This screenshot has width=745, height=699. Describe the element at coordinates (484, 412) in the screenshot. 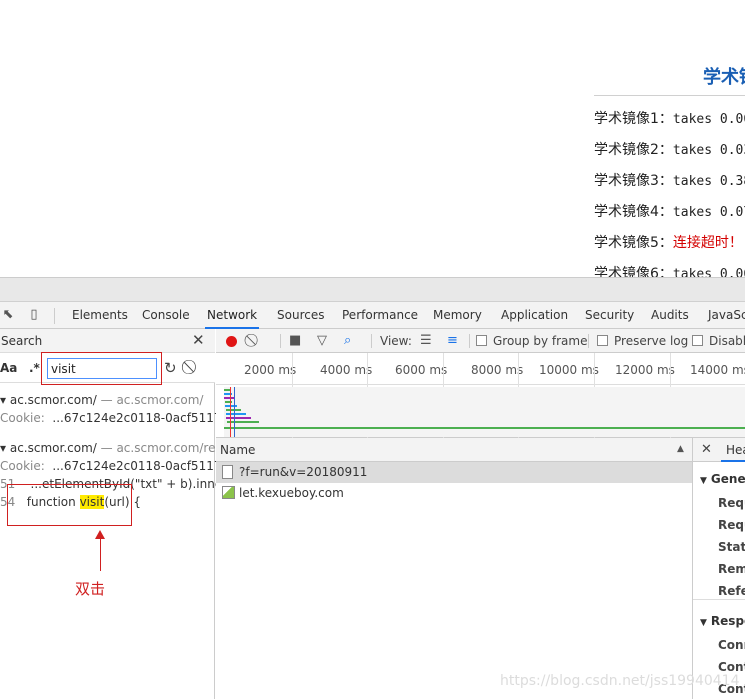

I see `timeline-waterfall` at that location.